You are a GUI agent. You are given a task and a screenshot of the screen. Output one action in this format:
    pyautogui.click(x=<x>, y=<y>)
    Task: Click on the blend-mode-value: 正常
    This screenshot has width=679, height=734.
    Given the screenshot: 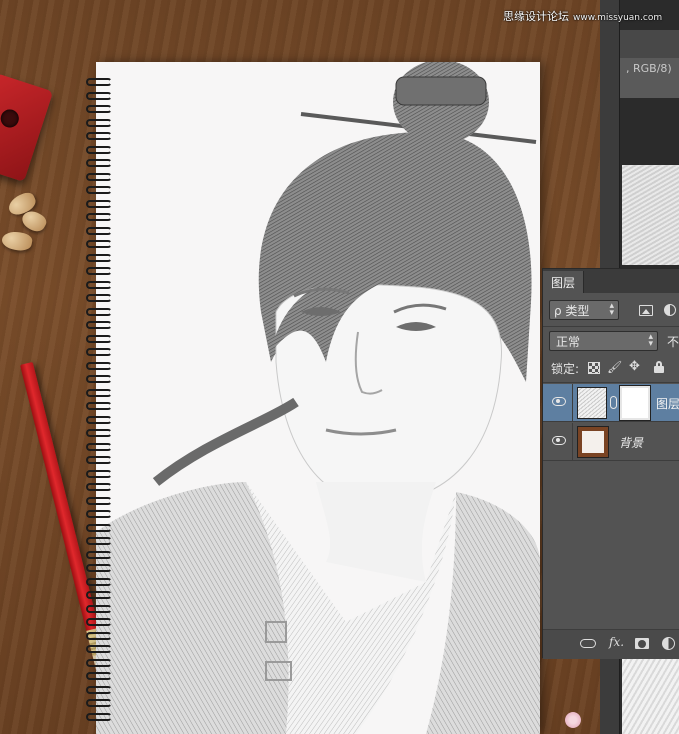 What is the action you would take?
    pyautogui.click(x=568, y=342)
    